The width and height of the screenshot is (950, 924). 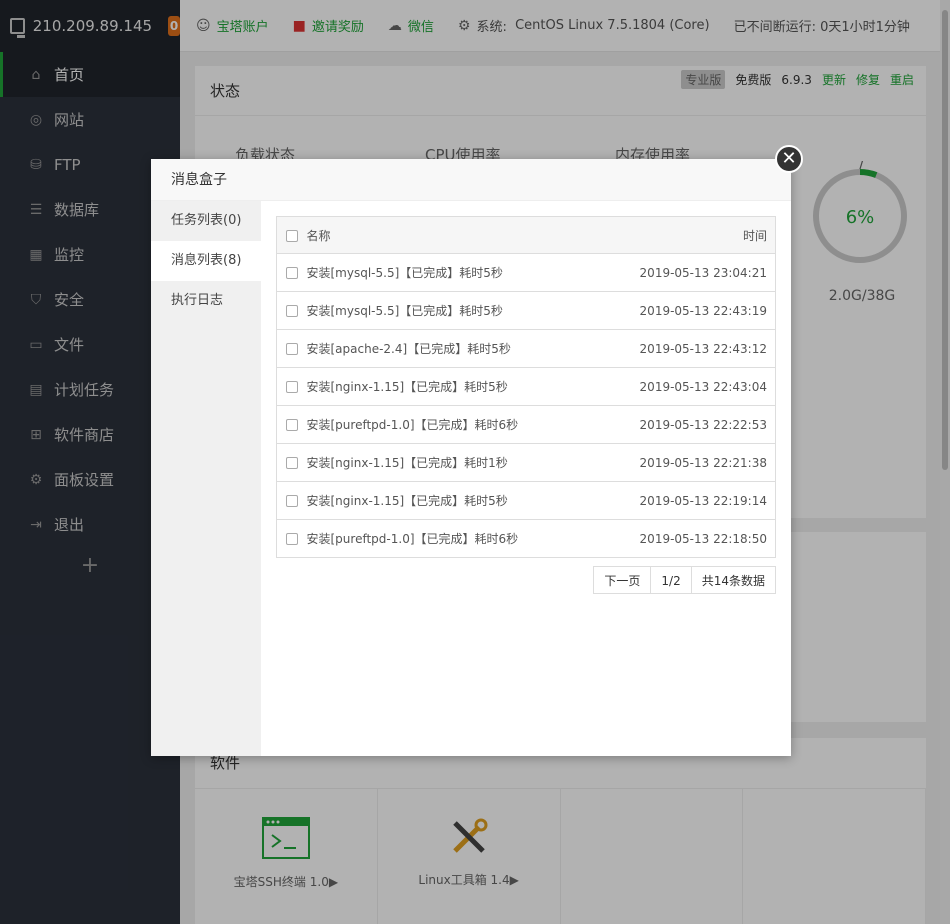 What do you see at coordinates (684, 348) in the screenshot?
I see `row-time: 2019-05-13 22:43:12` at bounding box center [684, 348].